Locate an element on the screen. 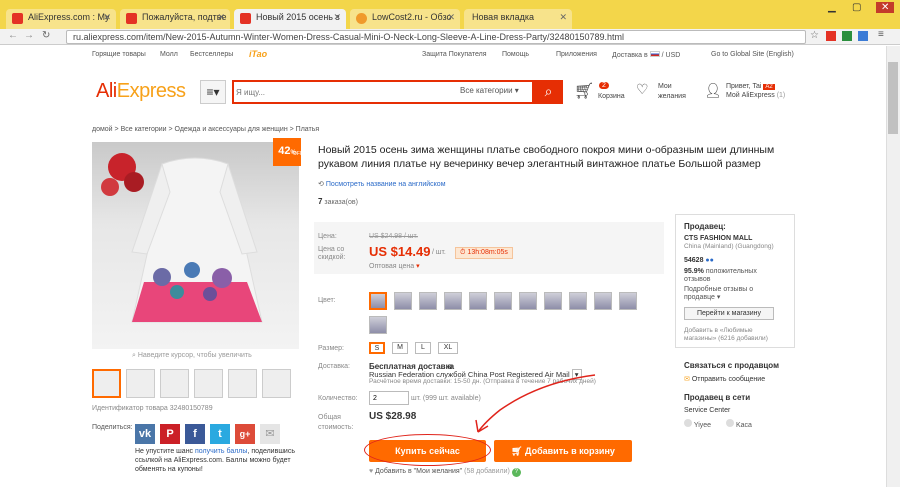 The image size is (900, 487). agent-kaca: Kaca is located at coordinates (739, 424).